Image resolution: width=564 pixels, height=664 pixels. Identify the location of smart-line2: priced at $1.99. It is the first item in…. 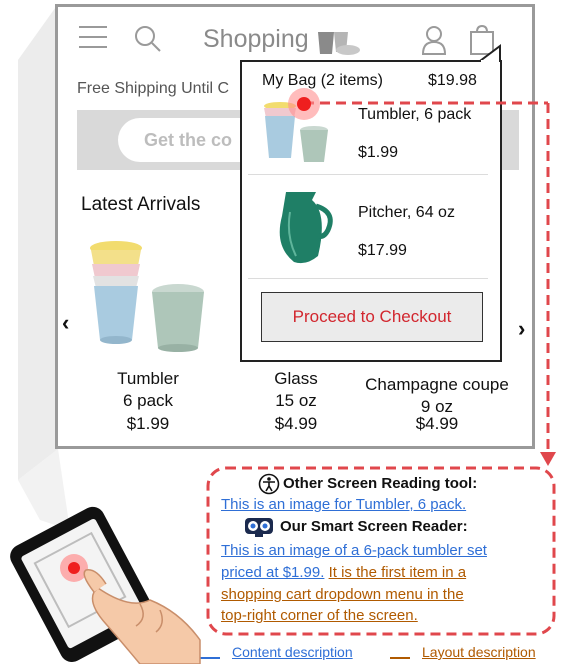
(343, 572).